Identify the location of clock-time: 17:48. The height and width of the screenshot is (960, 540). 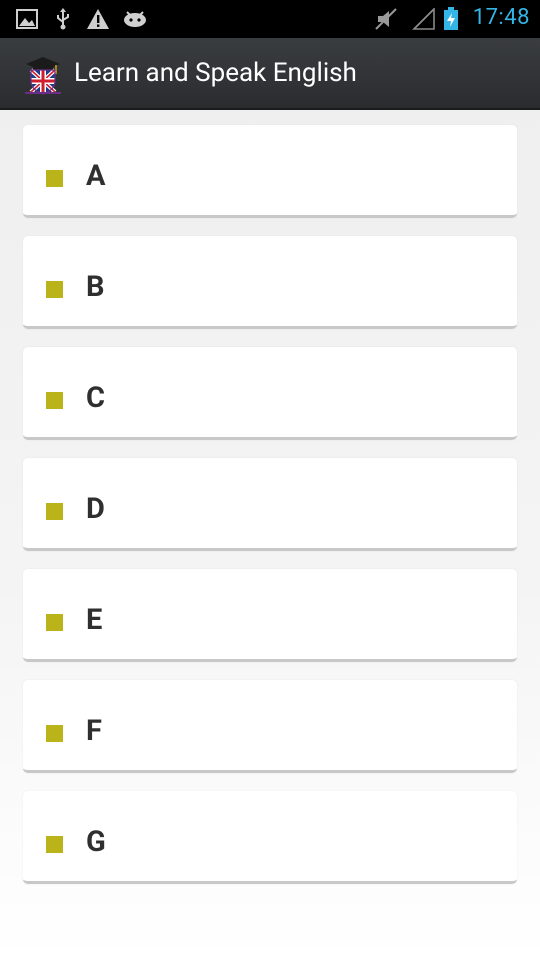
(501, 17).